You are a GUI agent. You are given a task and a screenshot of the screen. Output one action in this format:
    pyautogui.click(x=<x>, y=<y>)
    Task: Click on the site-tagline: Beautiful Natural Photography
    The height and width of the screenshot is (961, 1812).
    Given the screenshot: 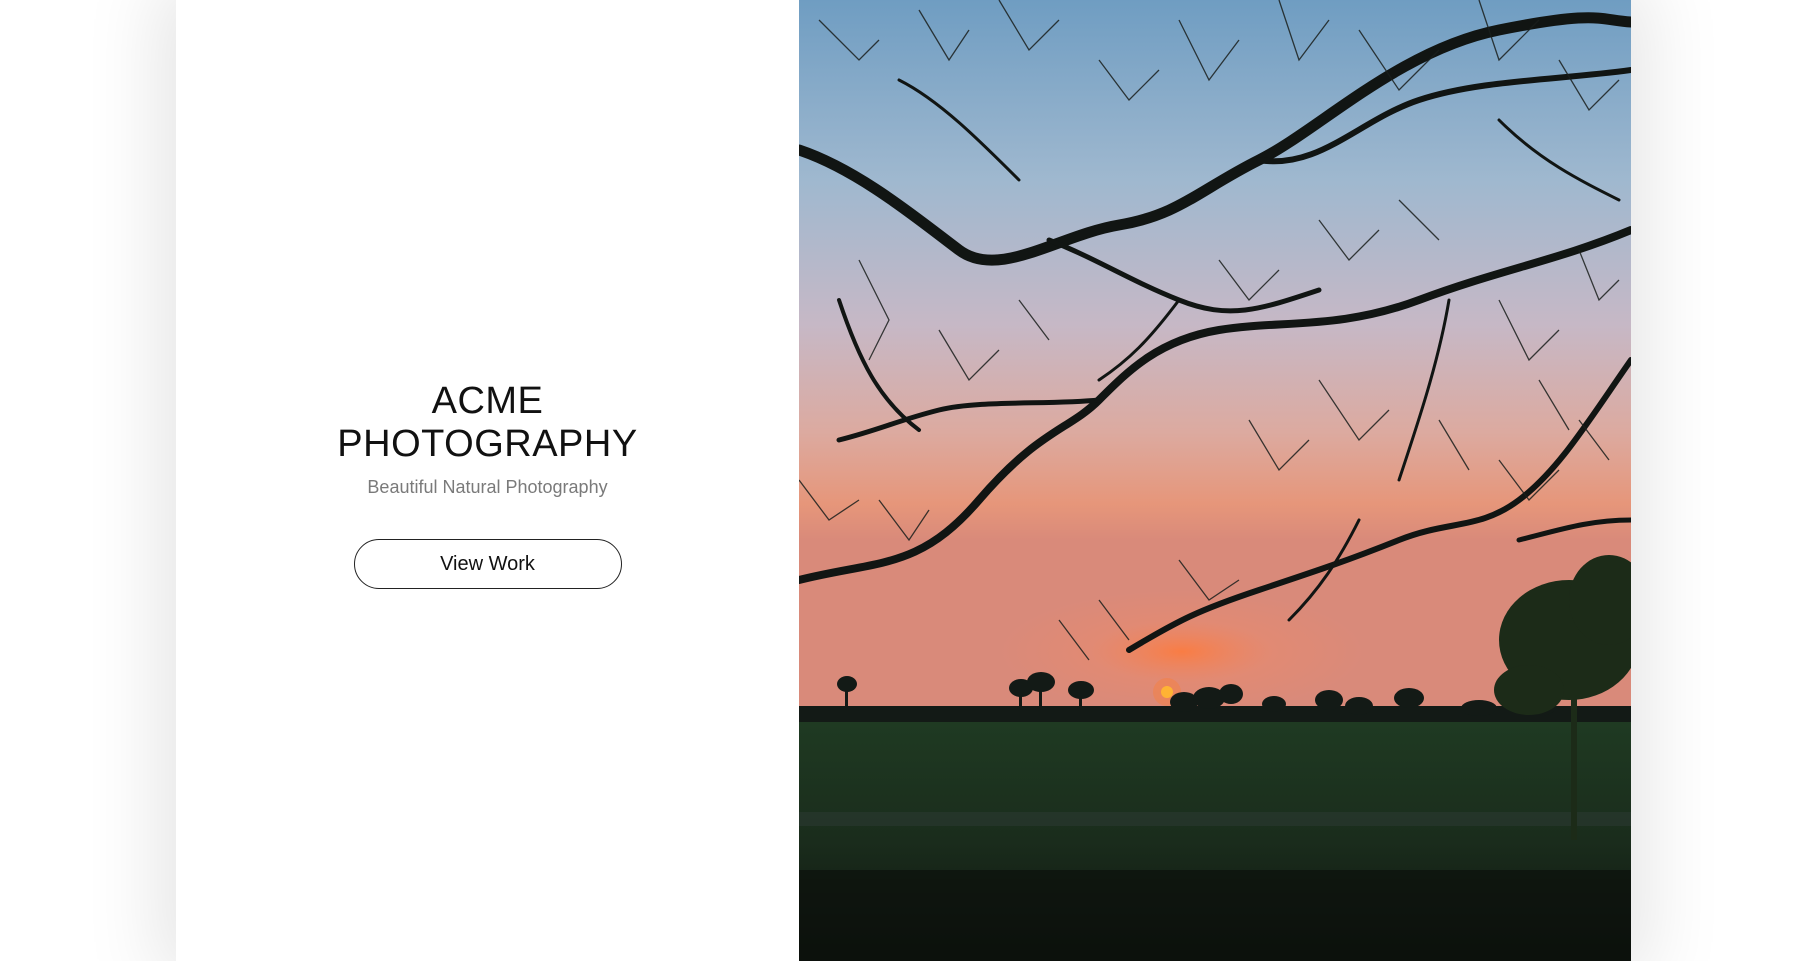 What is the action you would take?
    pyautogui.click(x=487, y=487)
    